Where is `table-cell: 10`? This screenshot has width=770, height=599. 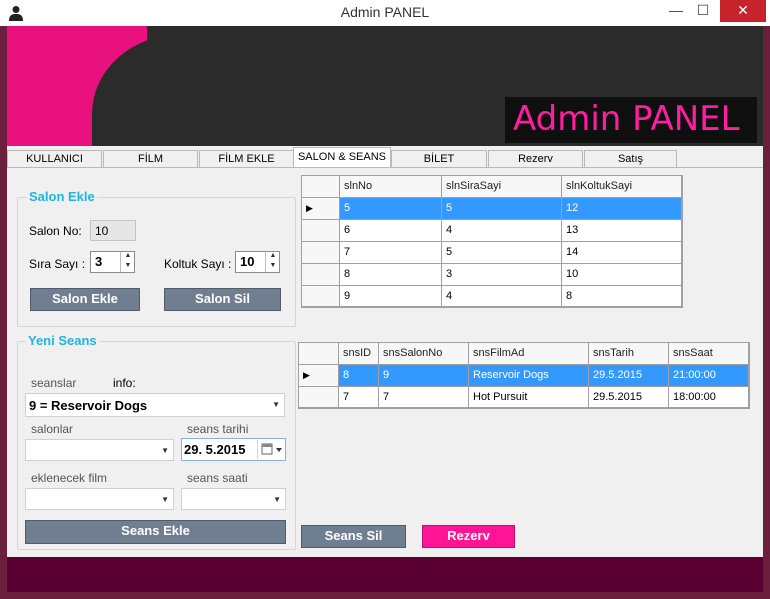 table-cell: 10 is located at coordinates (622, 275).